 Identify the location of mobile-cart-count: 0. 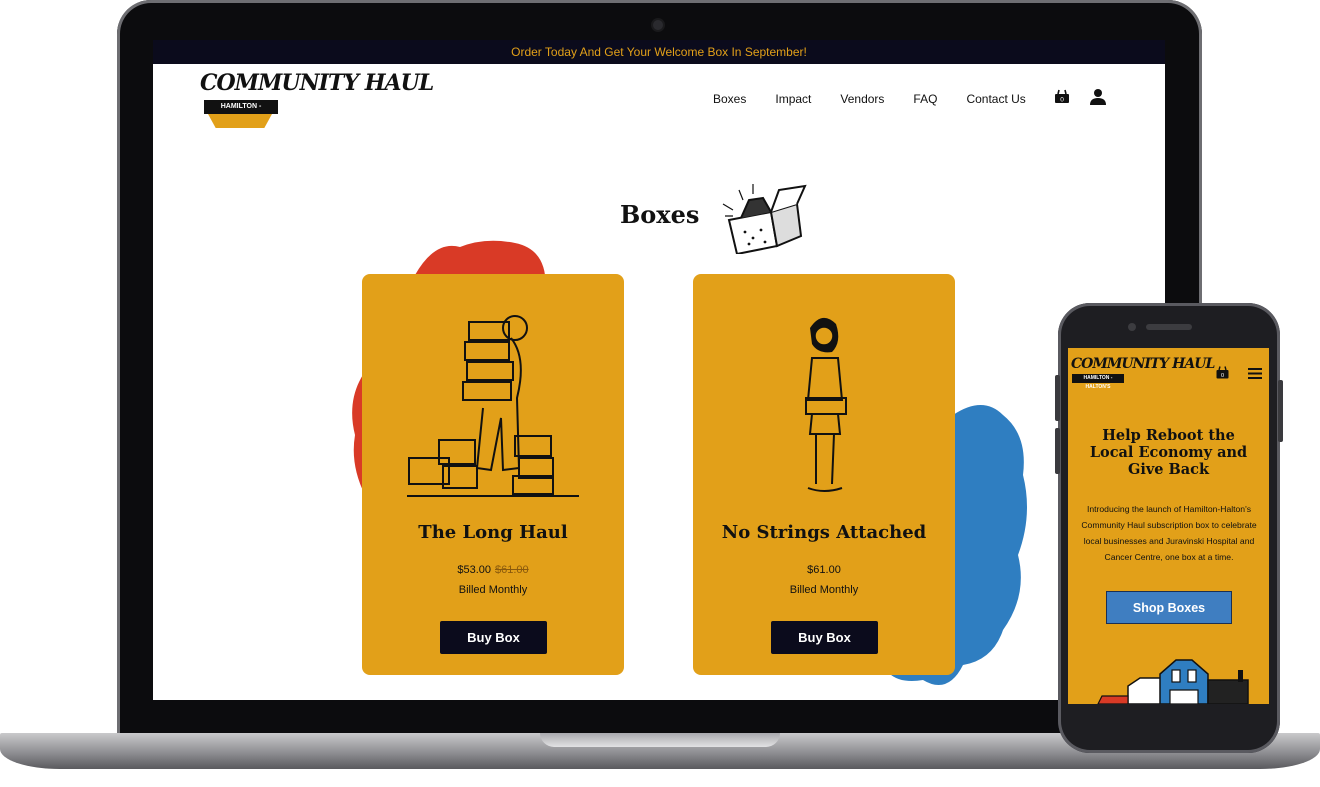
(1222, 376).